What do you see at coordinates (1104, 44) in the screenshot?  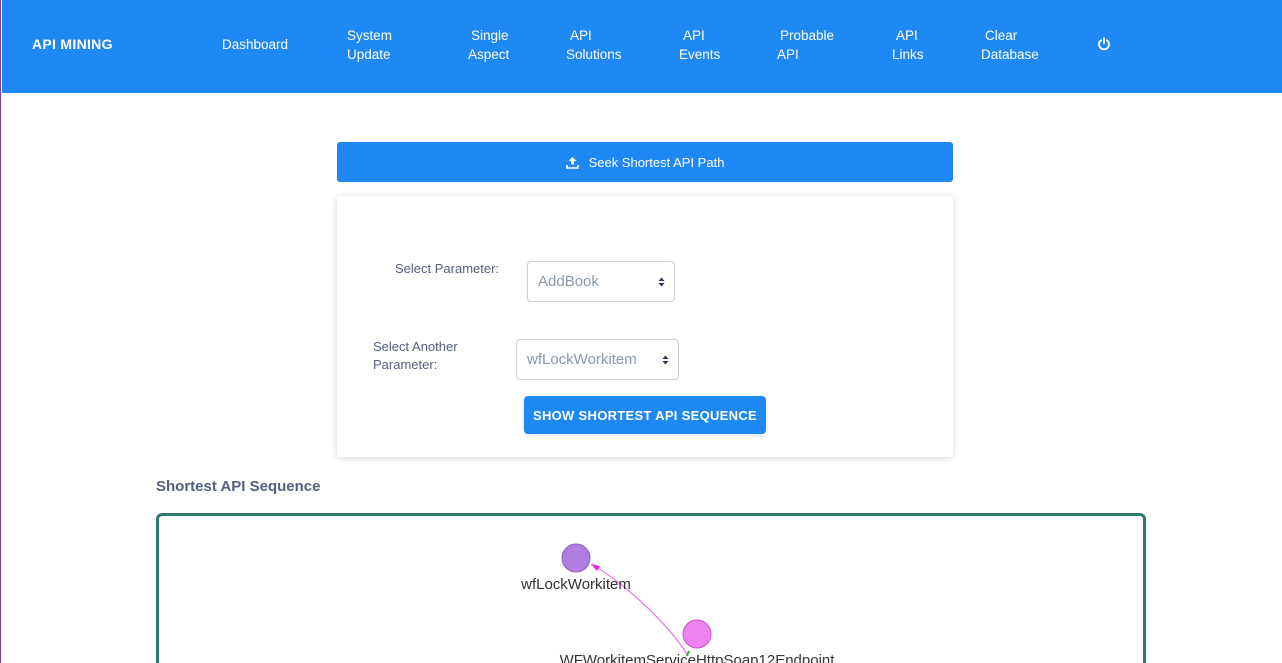 I see `power-icon` at bounding box center [1104, 44].